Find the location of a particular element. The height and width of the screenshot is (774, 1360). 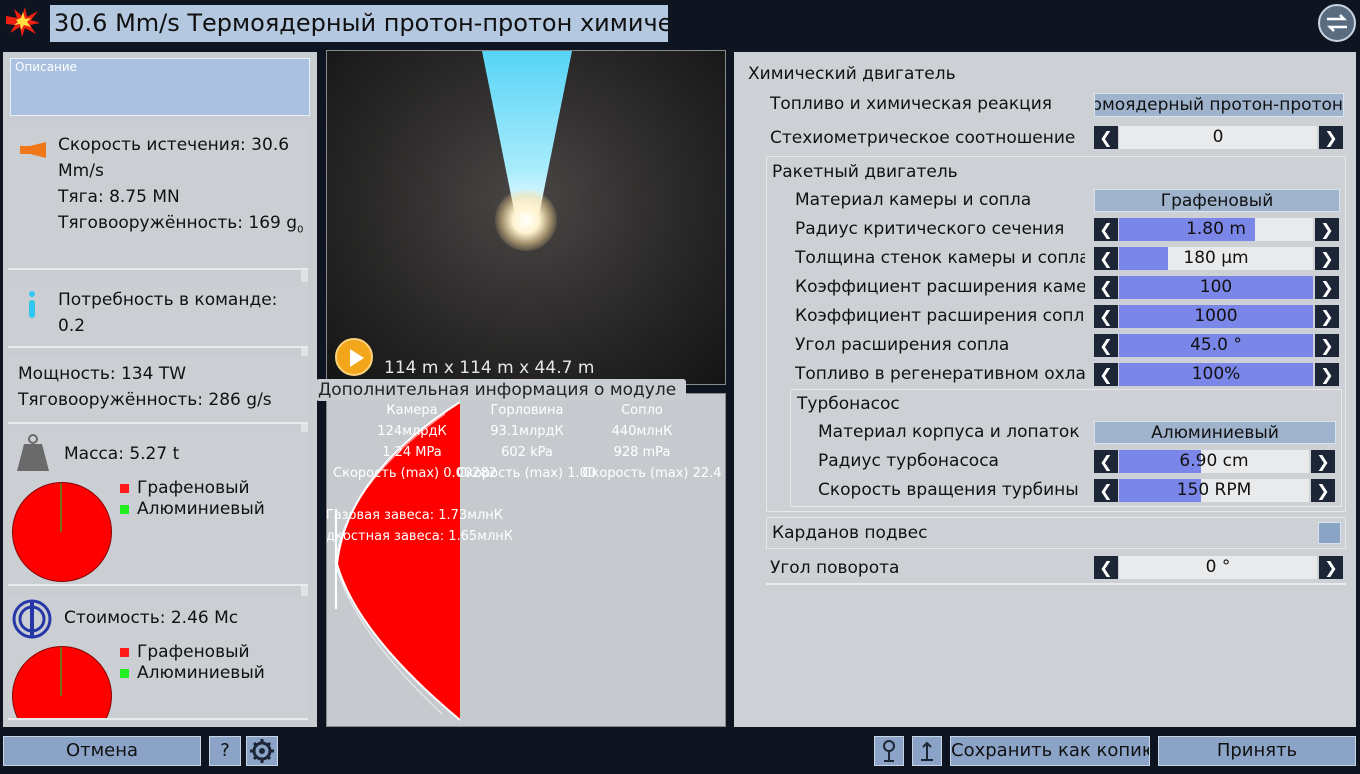

throat-radius-slider: 1.80 m is located at coordinates (1216, 229).